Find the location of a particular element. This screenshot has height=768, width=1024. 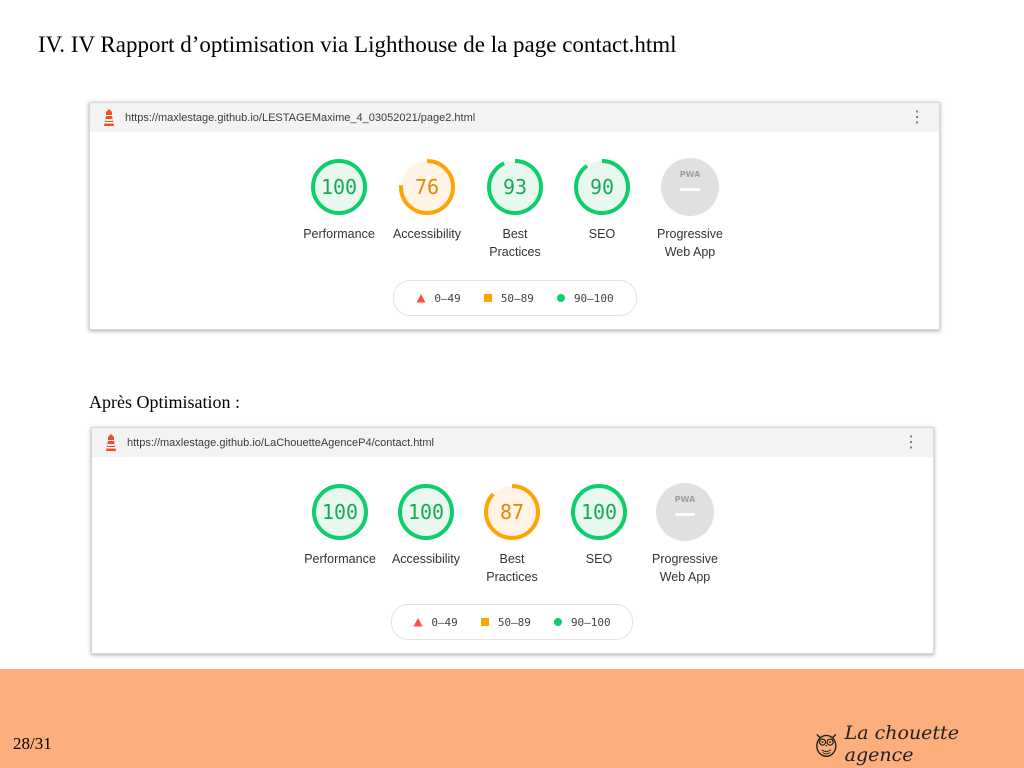

brand-logo: La chouette agence is located at coordinates (919, 744).